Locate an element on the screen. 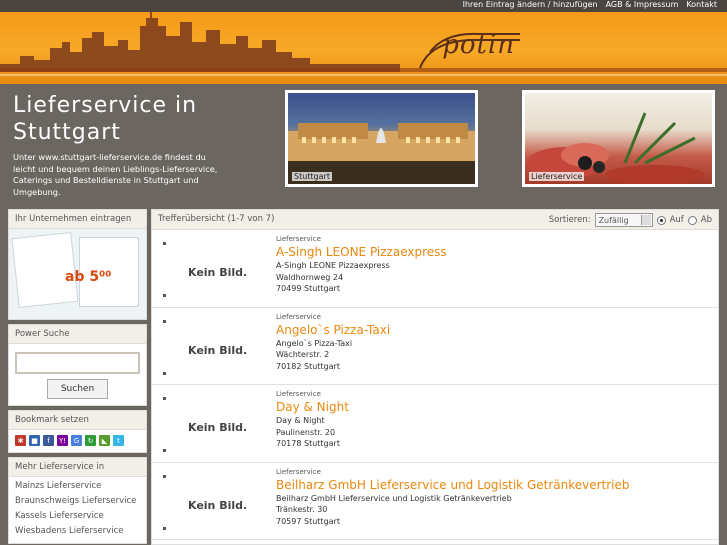 The width and height of the screenshot is (727, 545). food-illustration is located at coordinates (616, 148).